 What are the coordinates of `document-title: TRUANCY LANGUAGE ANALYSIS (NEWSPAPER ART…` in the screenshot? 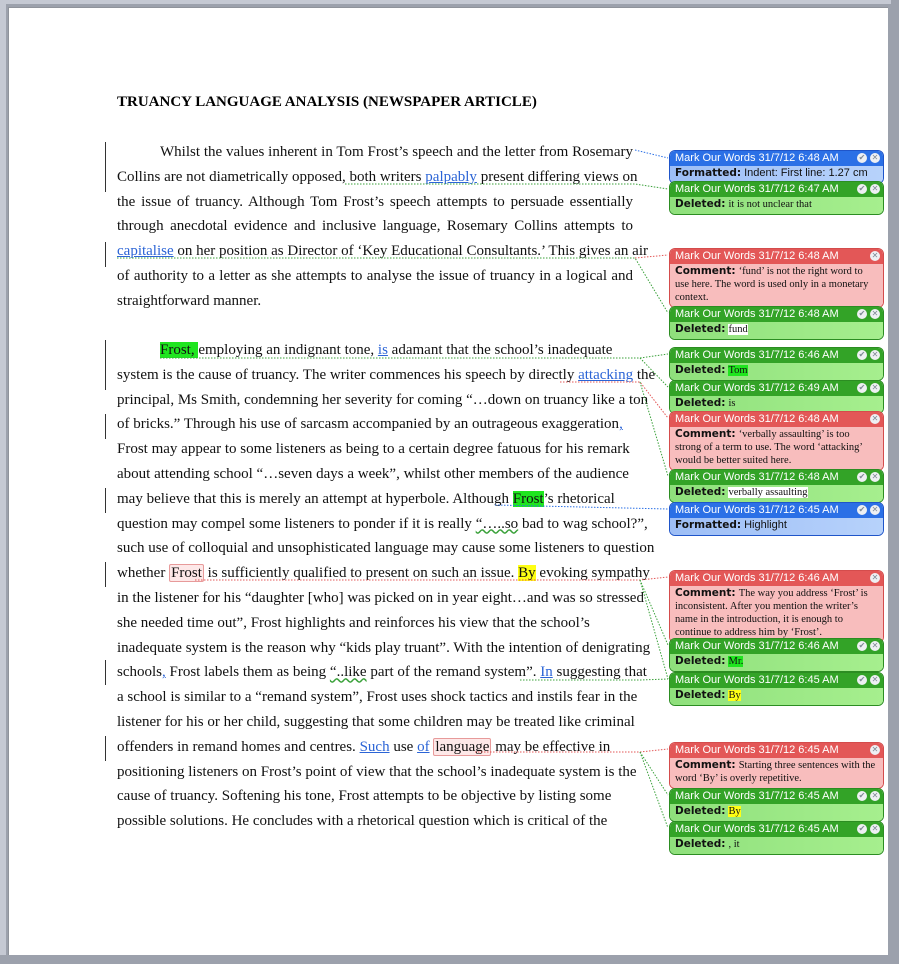 It's located at (327, 102).